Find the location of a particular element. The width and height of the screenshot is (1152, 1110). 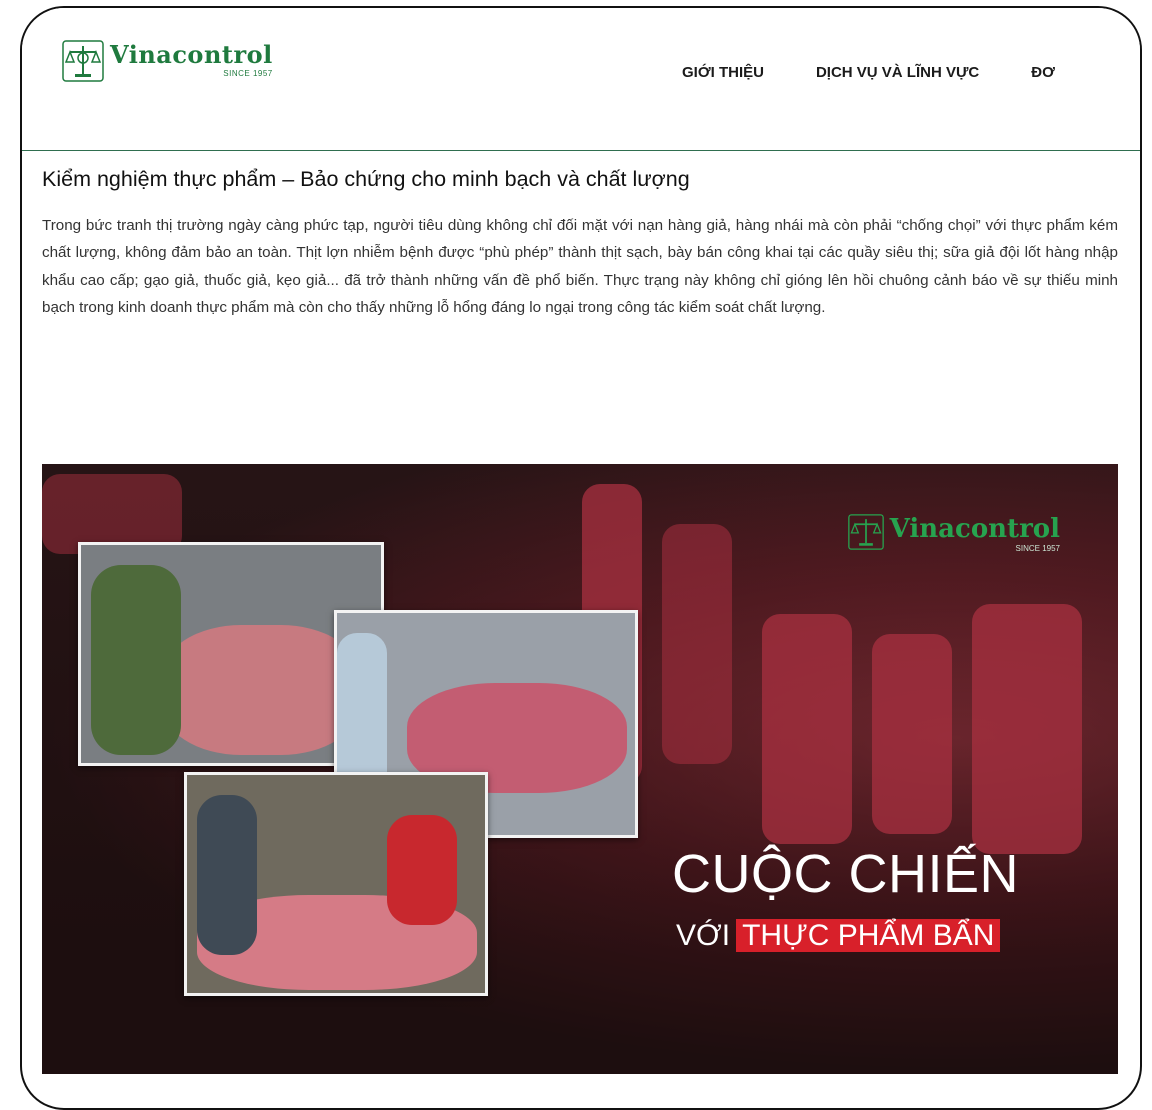

nav-gioi-thieu: GIỚI THIỆU is located at coordinates (723, 72).